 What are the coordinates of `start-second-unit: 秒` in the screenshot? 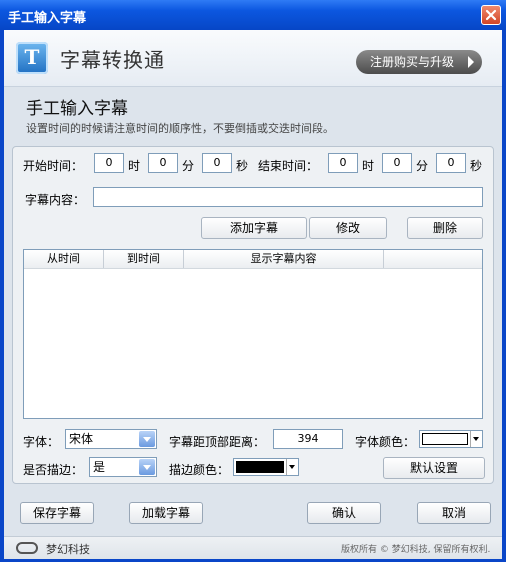 It's located at (242, 166).